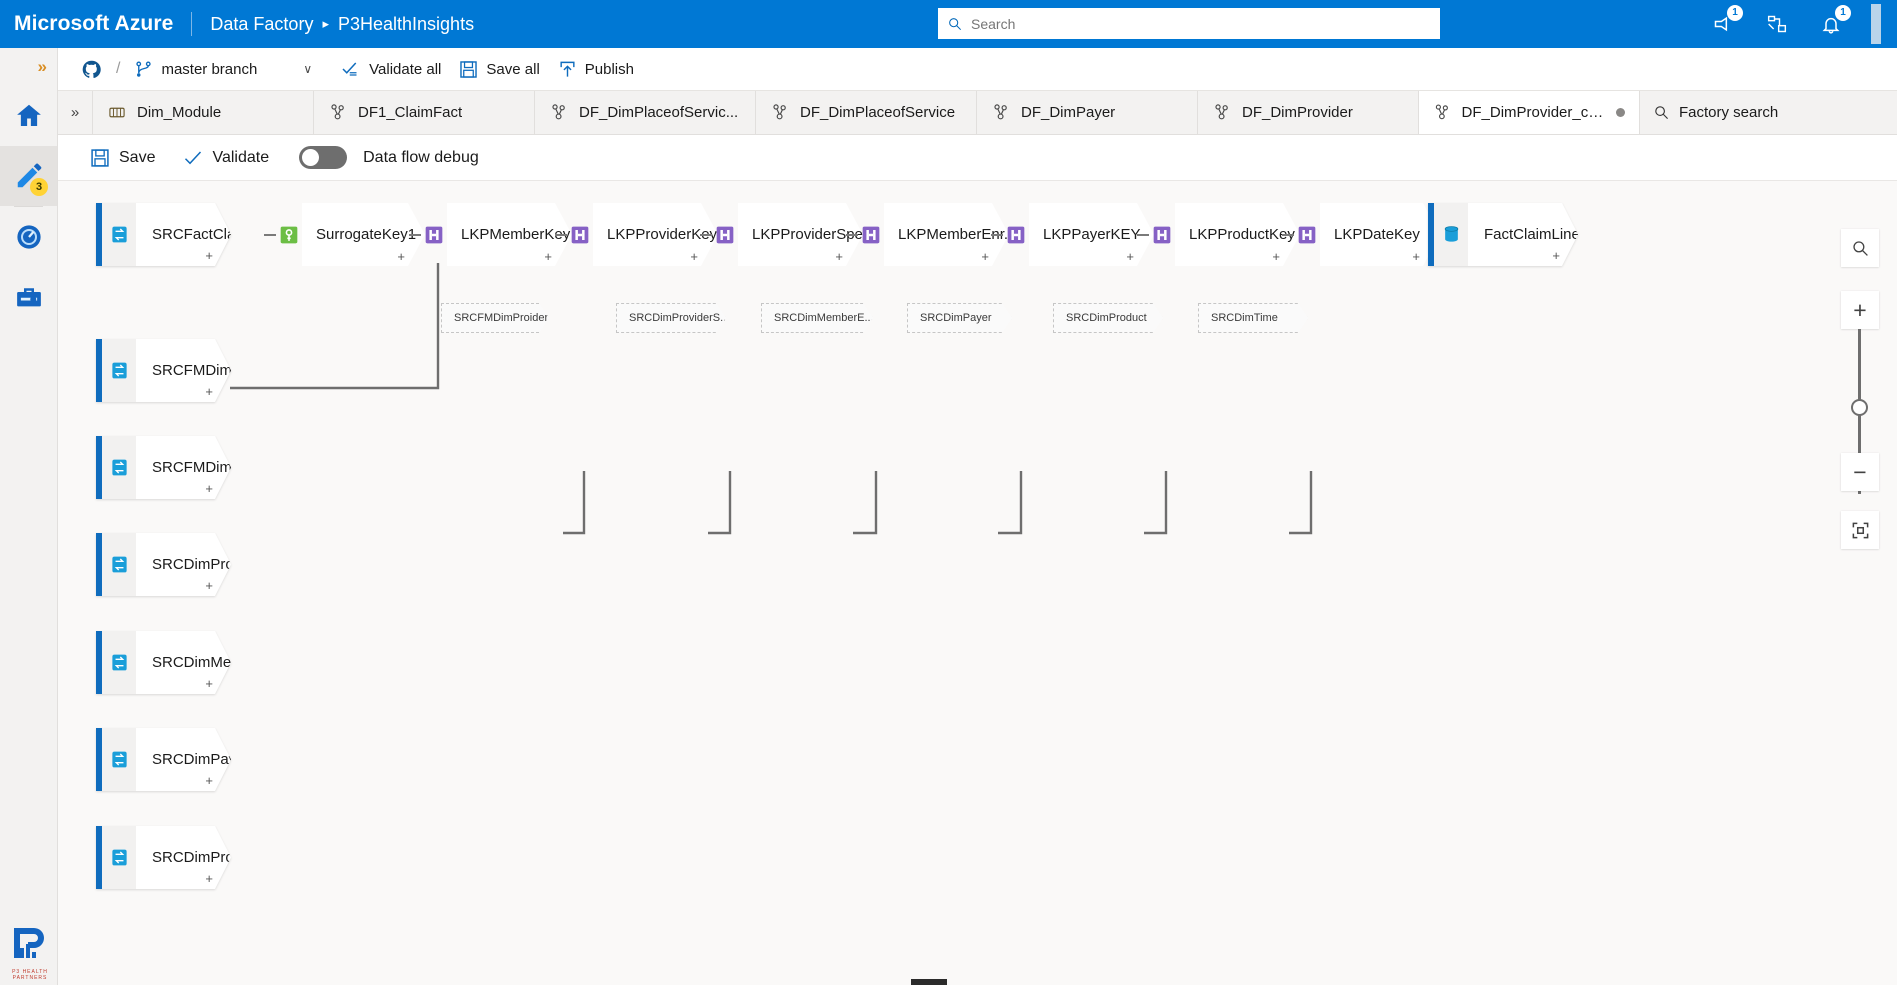  What do you see at coordinates (183, 467) in the screenshot?
I see `node-body: SRCFMDimProi... +` at bounding box center [183, 467].